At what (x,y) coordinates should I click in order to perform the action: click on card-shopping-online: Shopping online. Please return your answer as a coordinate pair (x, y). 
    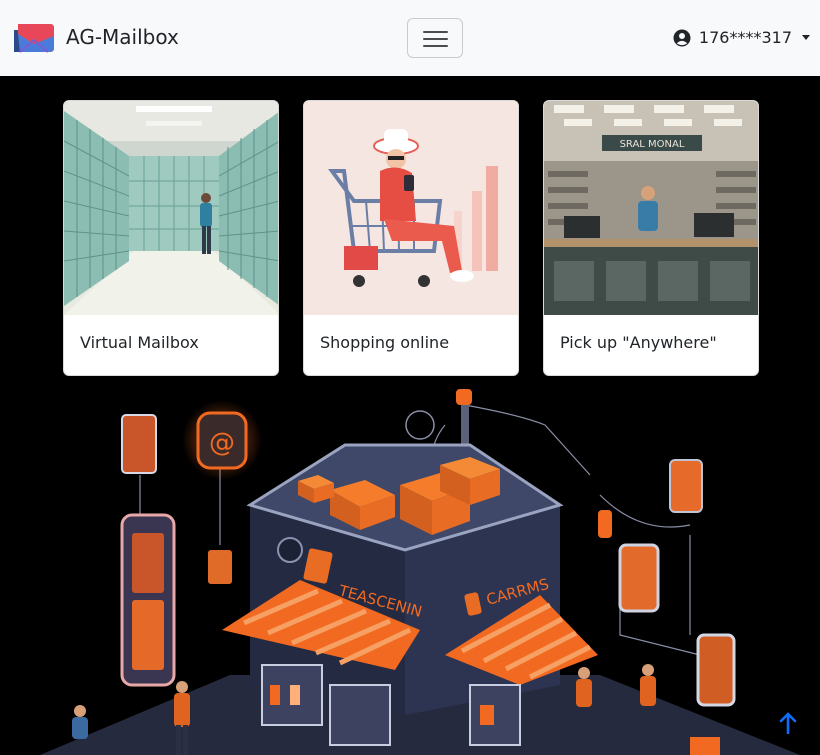
    Looking at the image, I should click on (411, 238).